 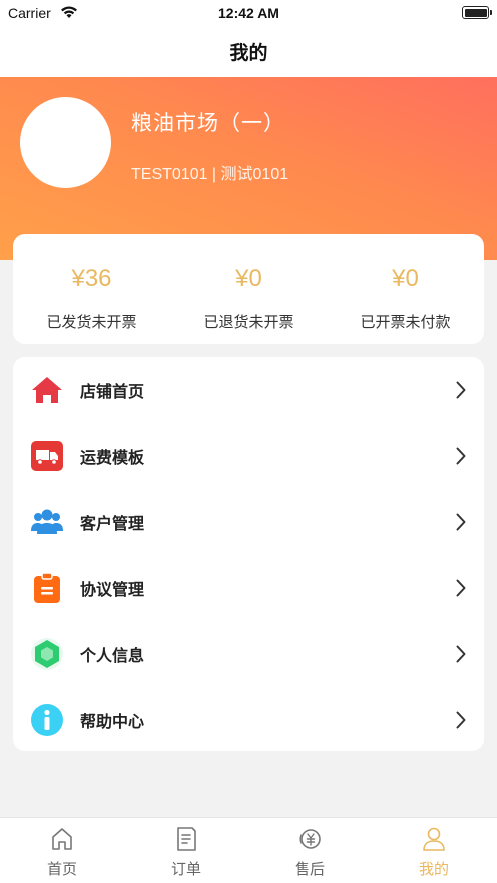 I want to click on tab-home: 首页, so click(x=62, y=850).